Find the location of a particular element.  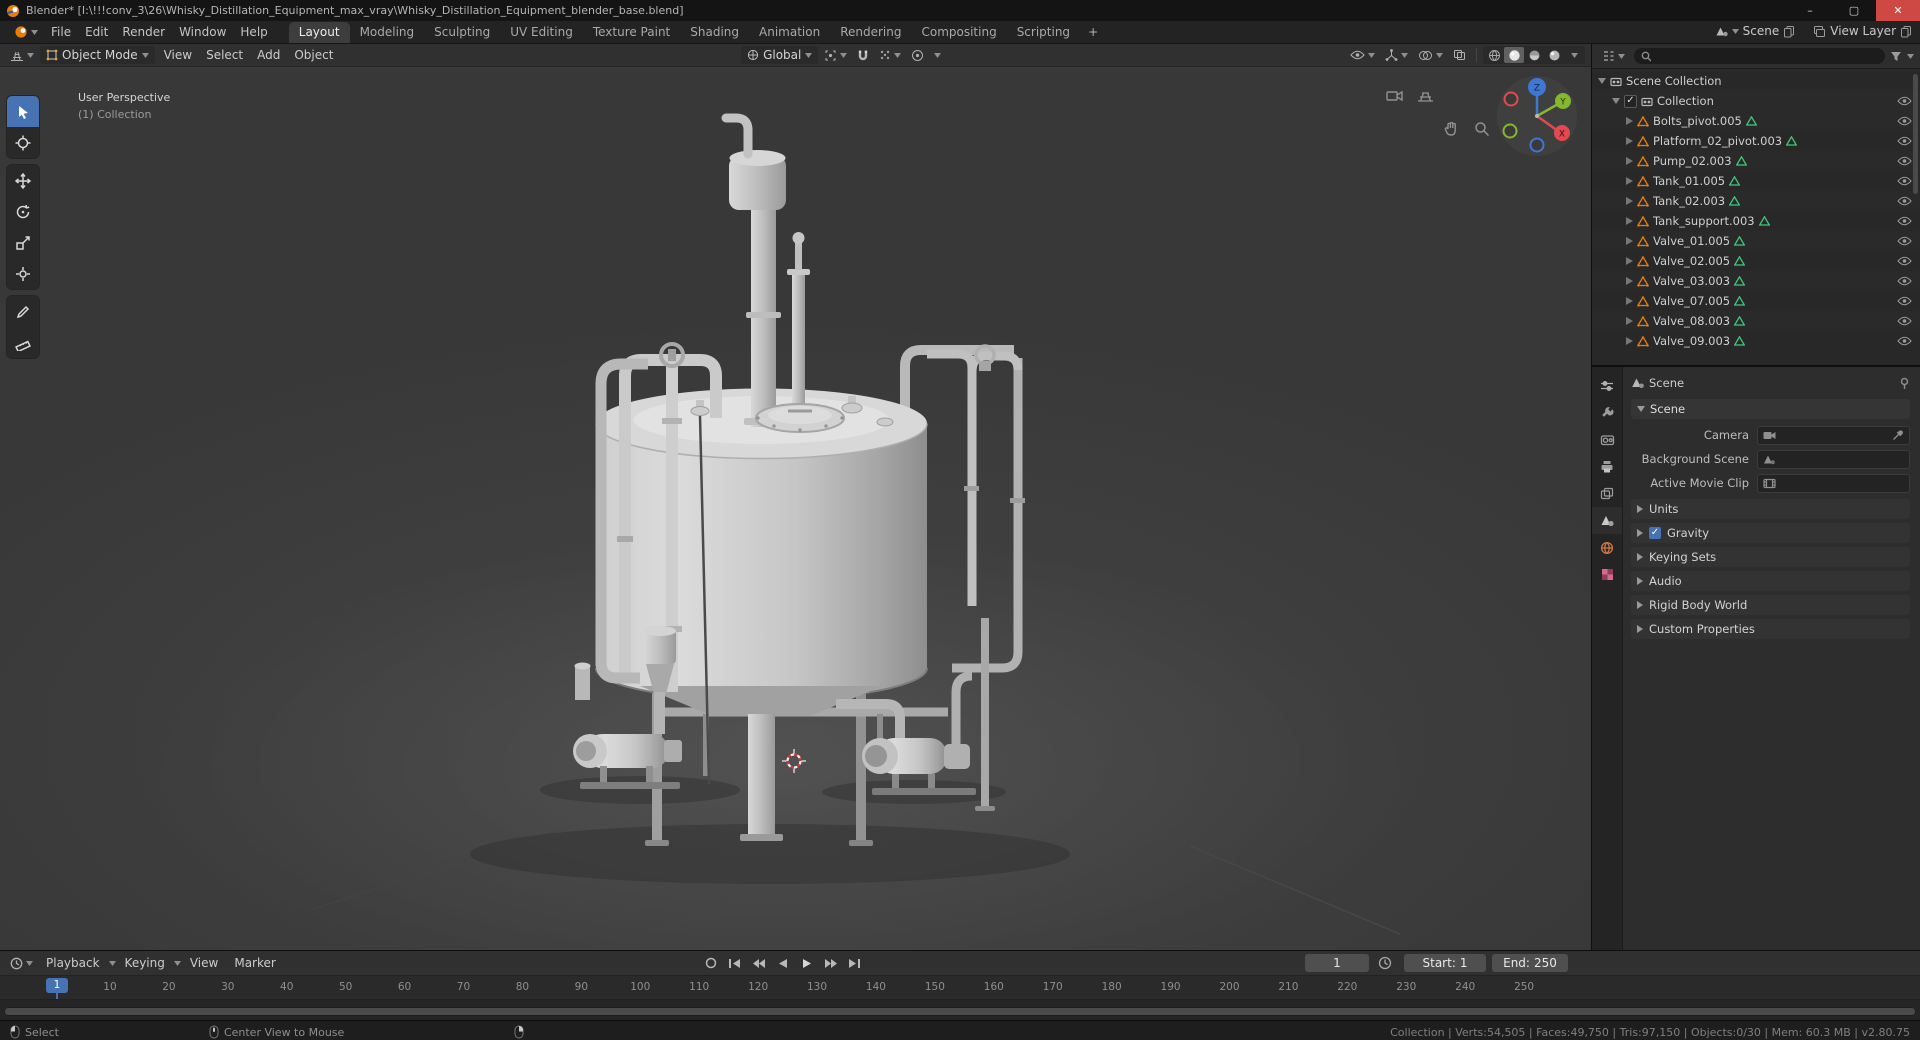

overlays-toggle is located at coordinates (1430, 55).